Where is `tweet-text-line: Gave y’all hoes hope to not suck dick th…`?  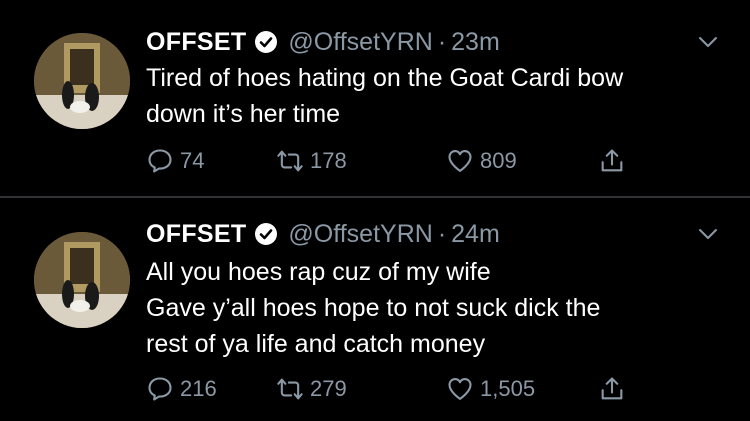 tweet-text-line: Gave y’all hoes hope to not suck dick th… is located at coordinates (373, 308).